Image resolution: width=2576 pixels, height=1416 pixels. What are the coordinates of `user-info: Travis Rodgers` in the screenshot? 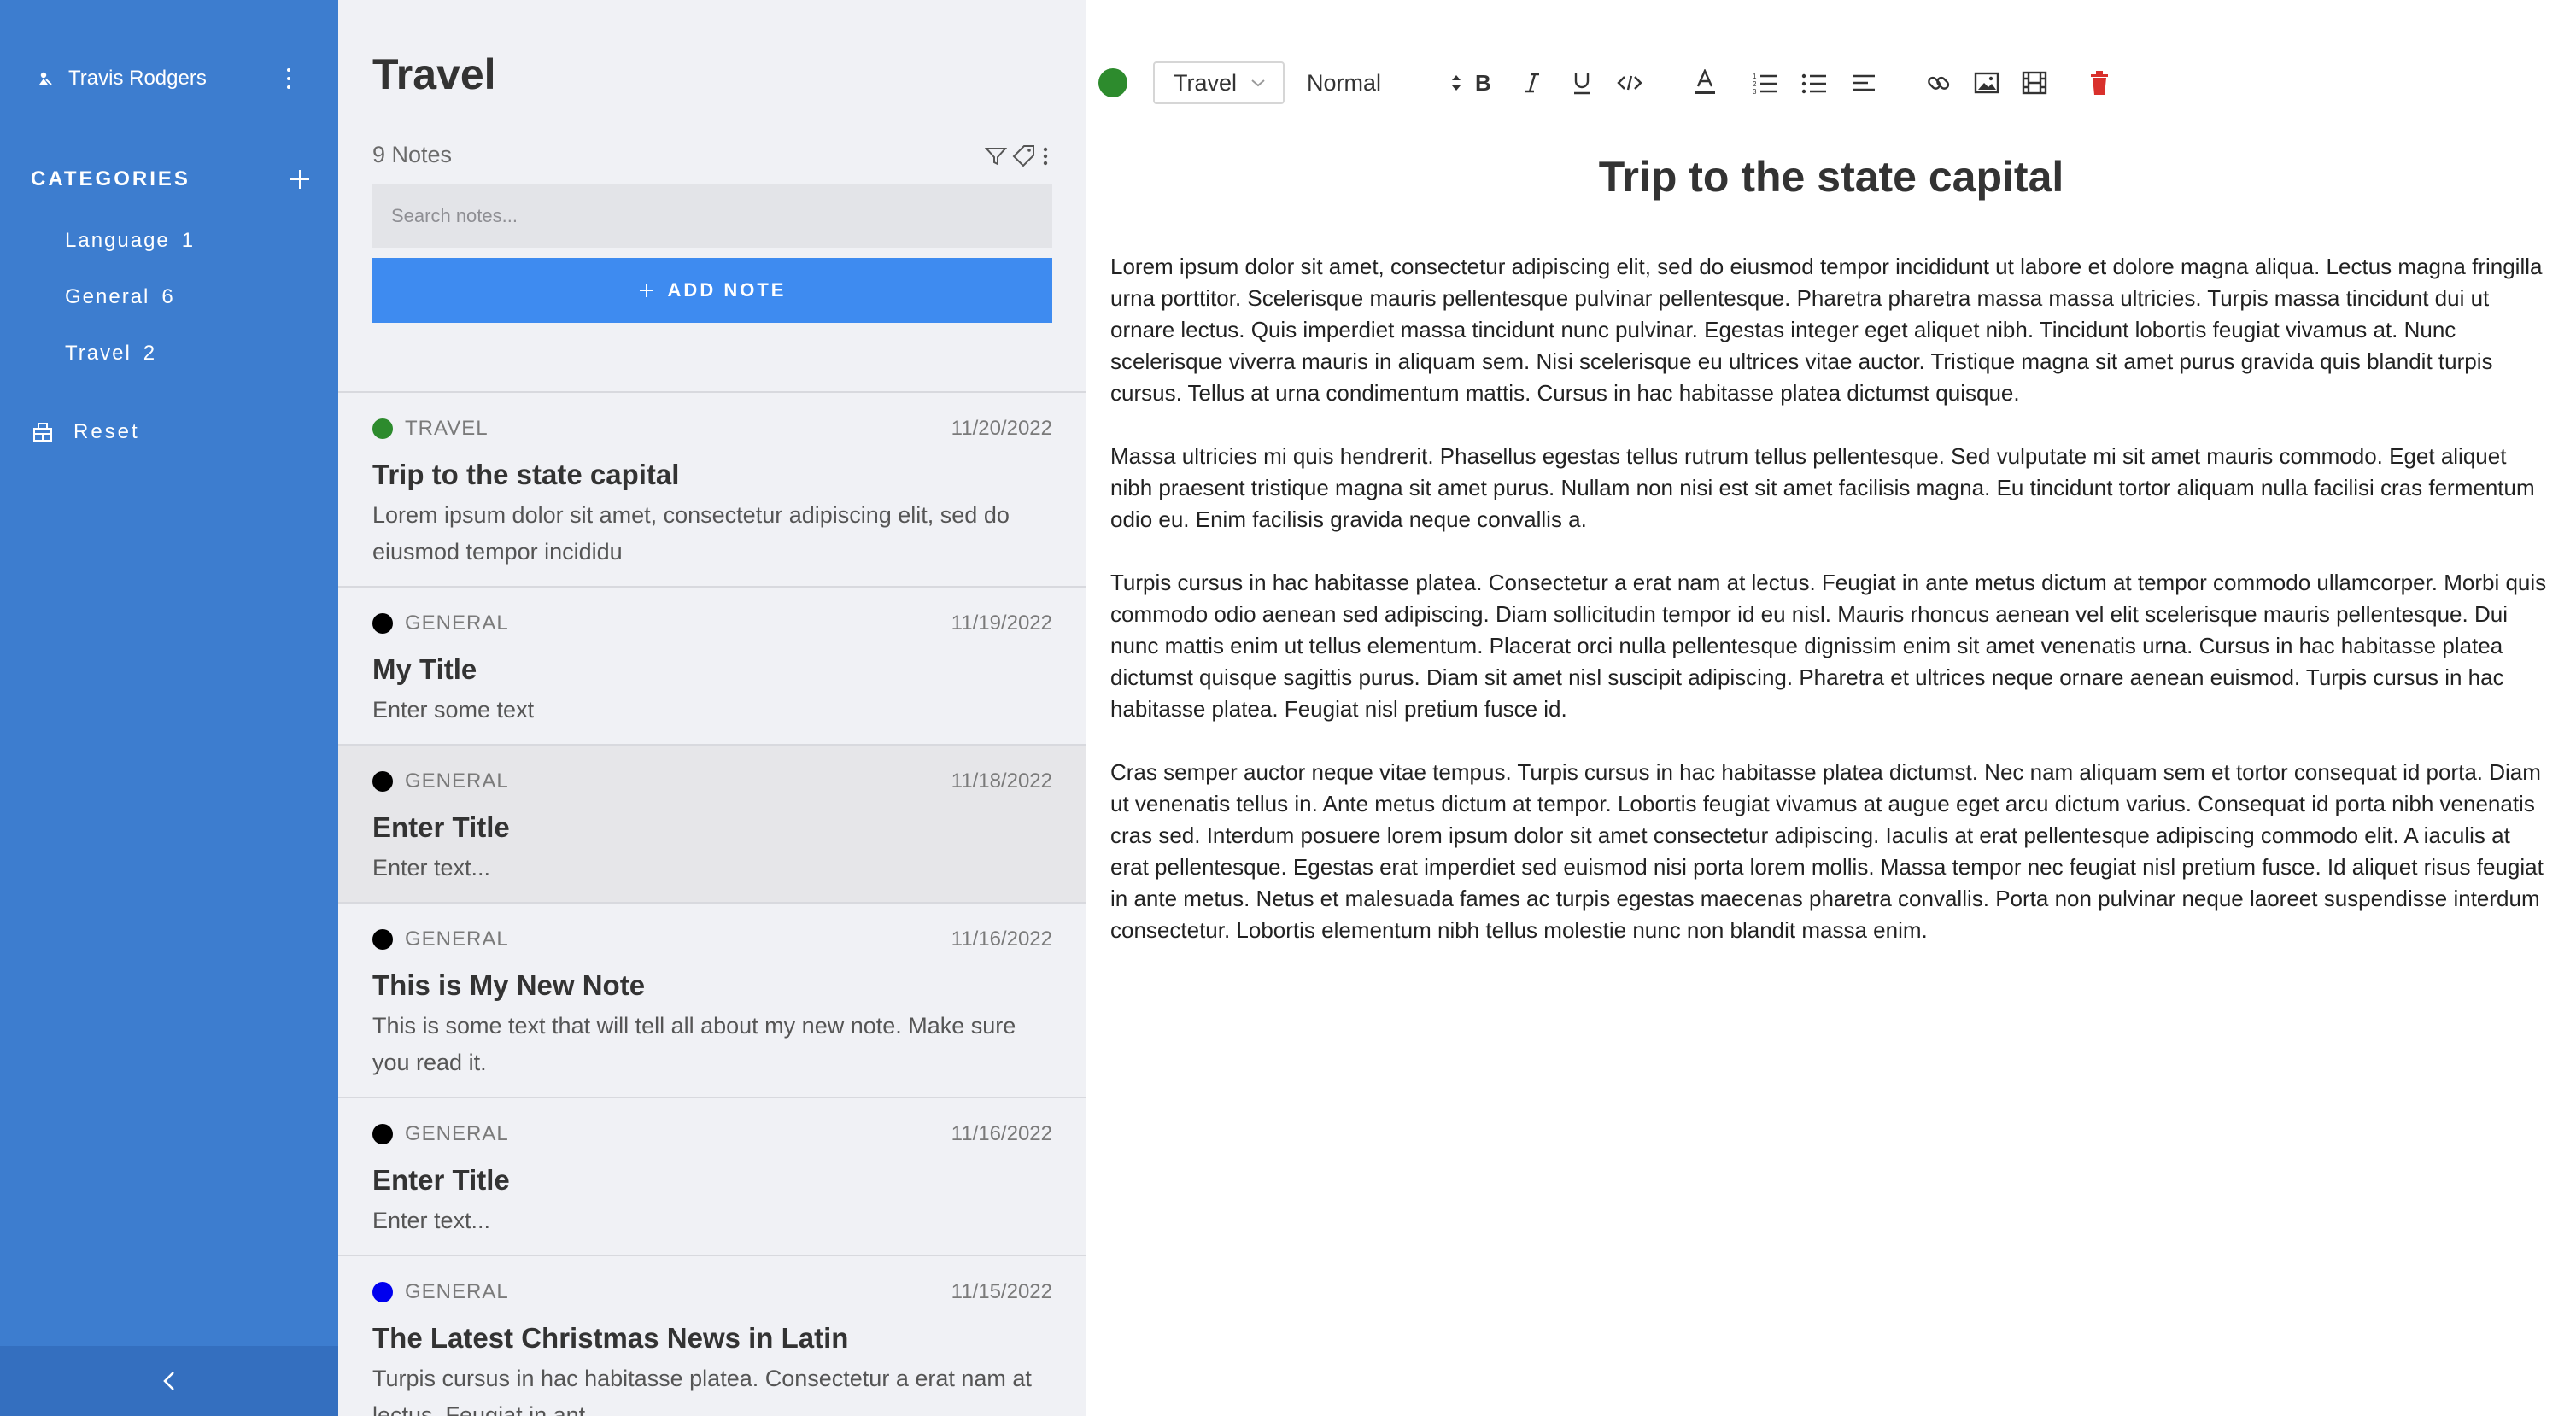 It's located at (122, 79).